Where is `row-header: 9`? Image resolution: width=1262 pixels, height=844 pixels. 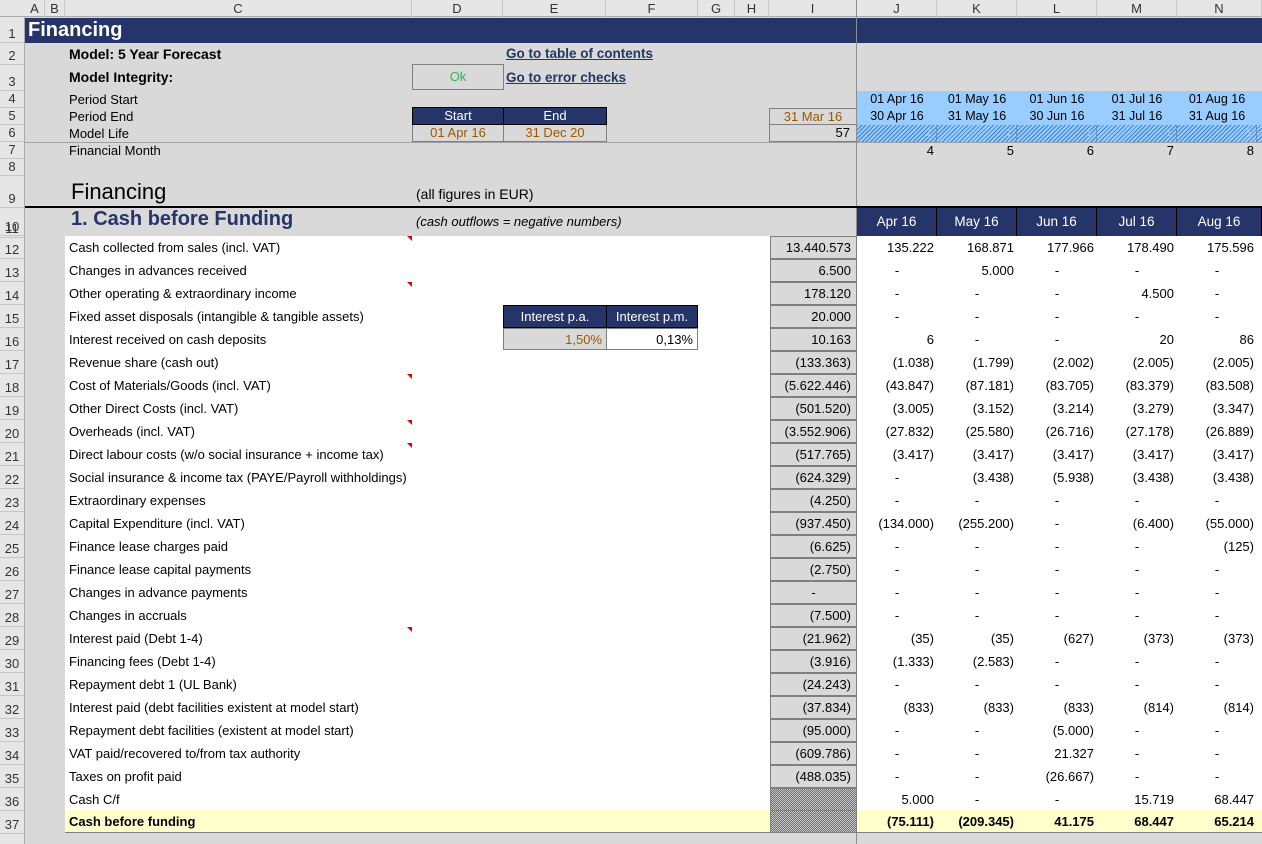
row-header: 9 is located at coordinates (12, 192).